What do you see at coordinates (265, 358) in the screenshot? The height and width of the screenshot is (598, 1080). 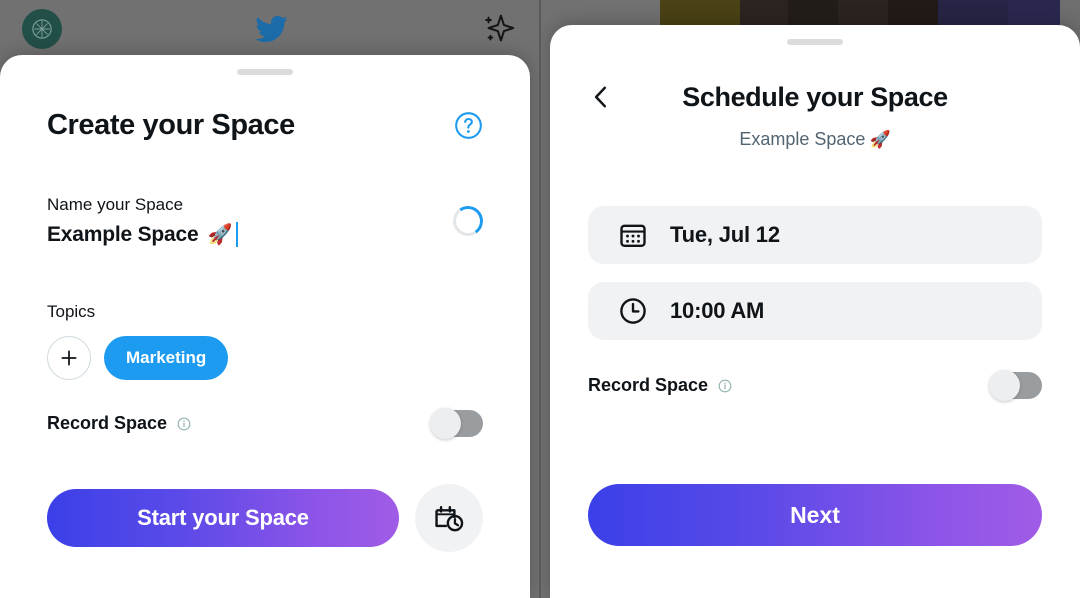 I see `topics-chips-row: Marketing` at bounding box center [265, 358].